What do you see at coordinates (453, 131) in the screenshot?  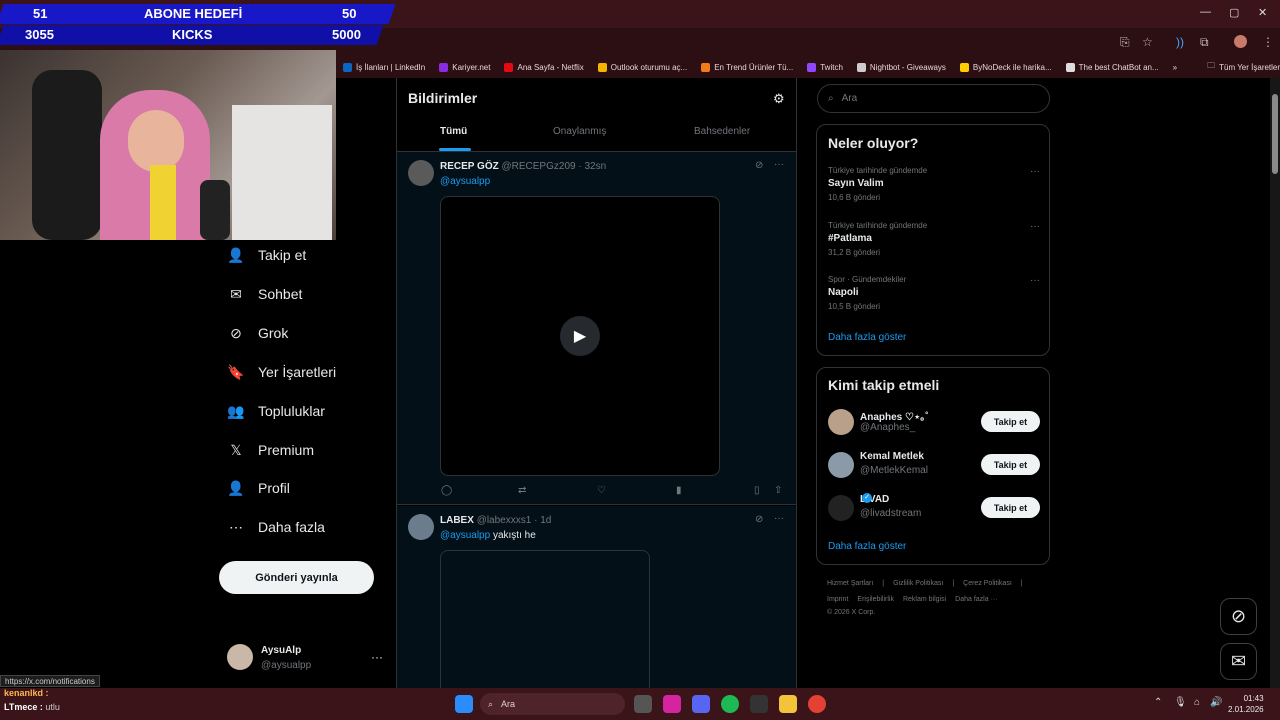 I see `tab-all: Tümü` at bounding box center [453, 131].